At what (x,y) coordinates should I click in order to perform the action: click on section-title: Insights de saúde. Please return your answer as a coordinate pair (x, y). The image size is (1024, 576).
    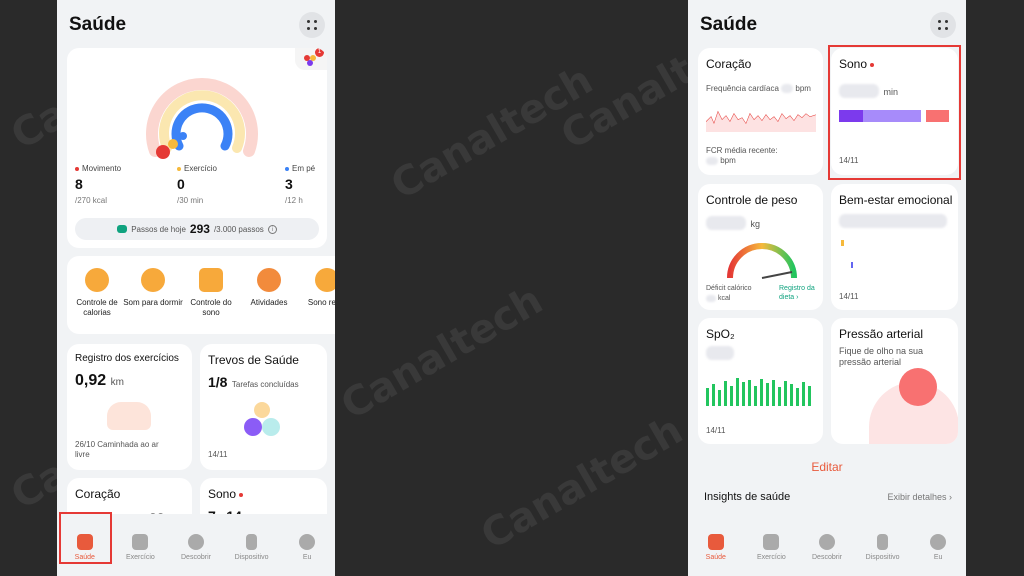
    Looking at the image, I should click on (747, 497).